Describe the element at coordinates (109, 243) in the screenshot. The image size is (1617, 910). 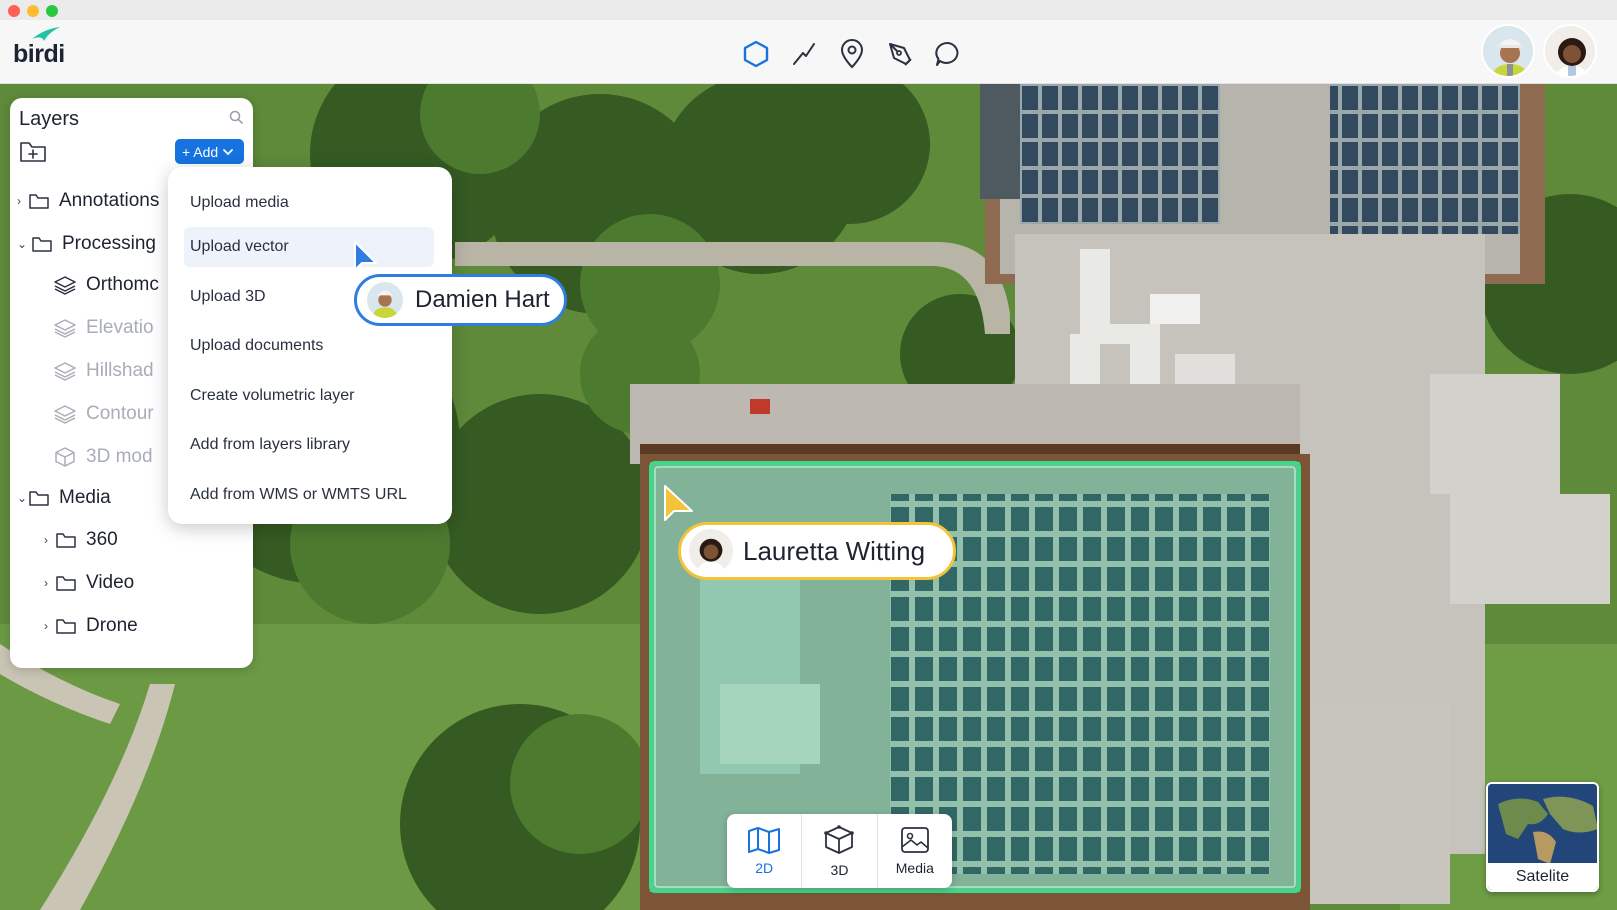
I see `layer-label: Processing` at that location.